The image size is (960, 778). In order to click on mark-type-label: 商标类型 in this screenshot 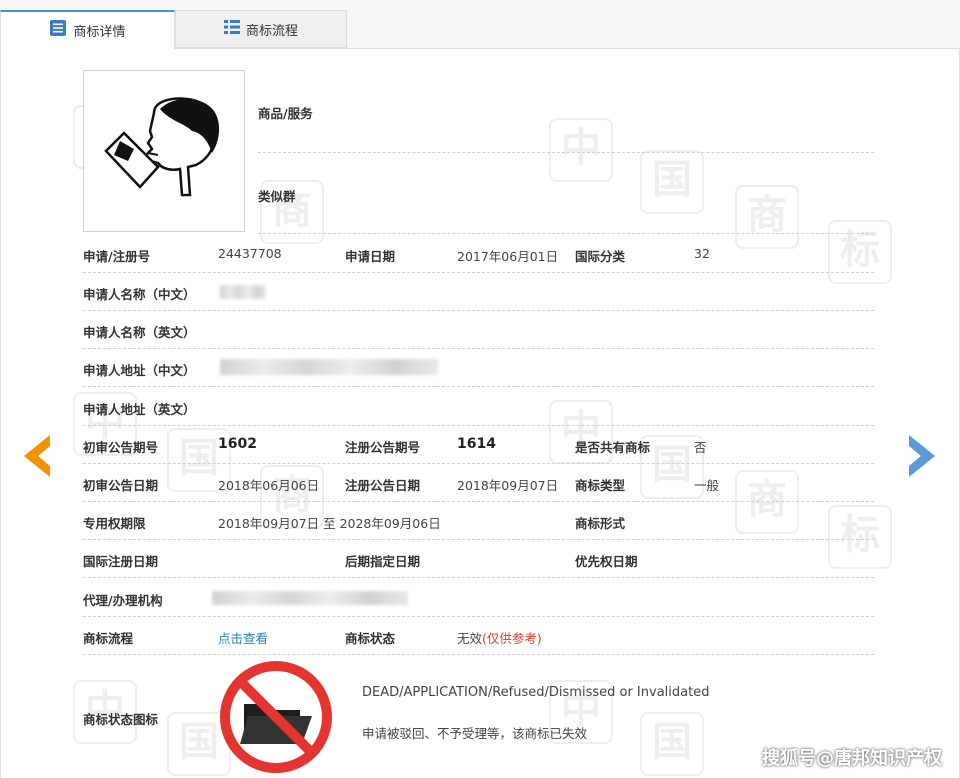, I will do `click(600, 485)`.